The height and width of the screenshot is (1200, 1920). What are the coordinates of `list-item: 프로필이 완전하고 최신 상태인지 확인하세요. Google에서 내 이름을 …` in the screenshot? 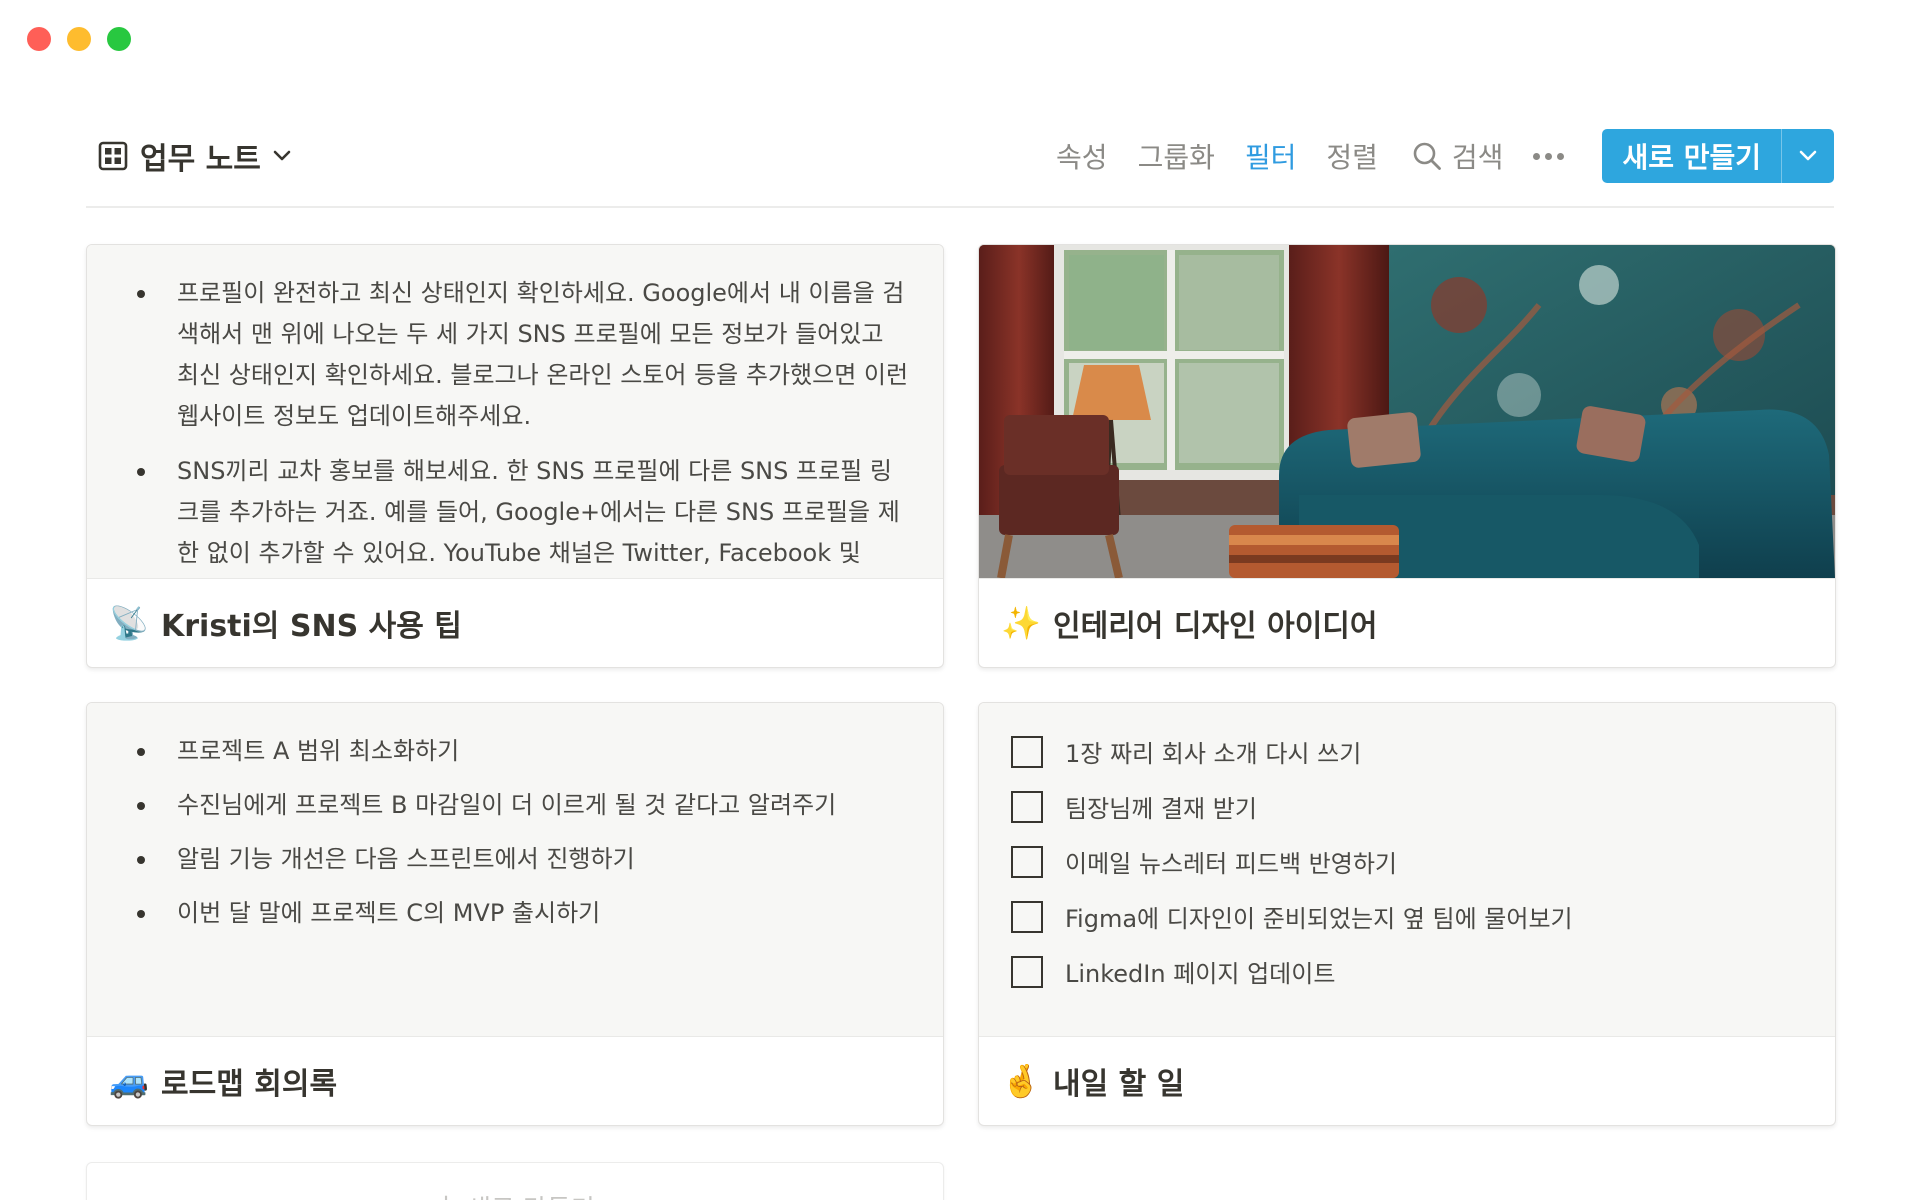 It's located at (525, 355).